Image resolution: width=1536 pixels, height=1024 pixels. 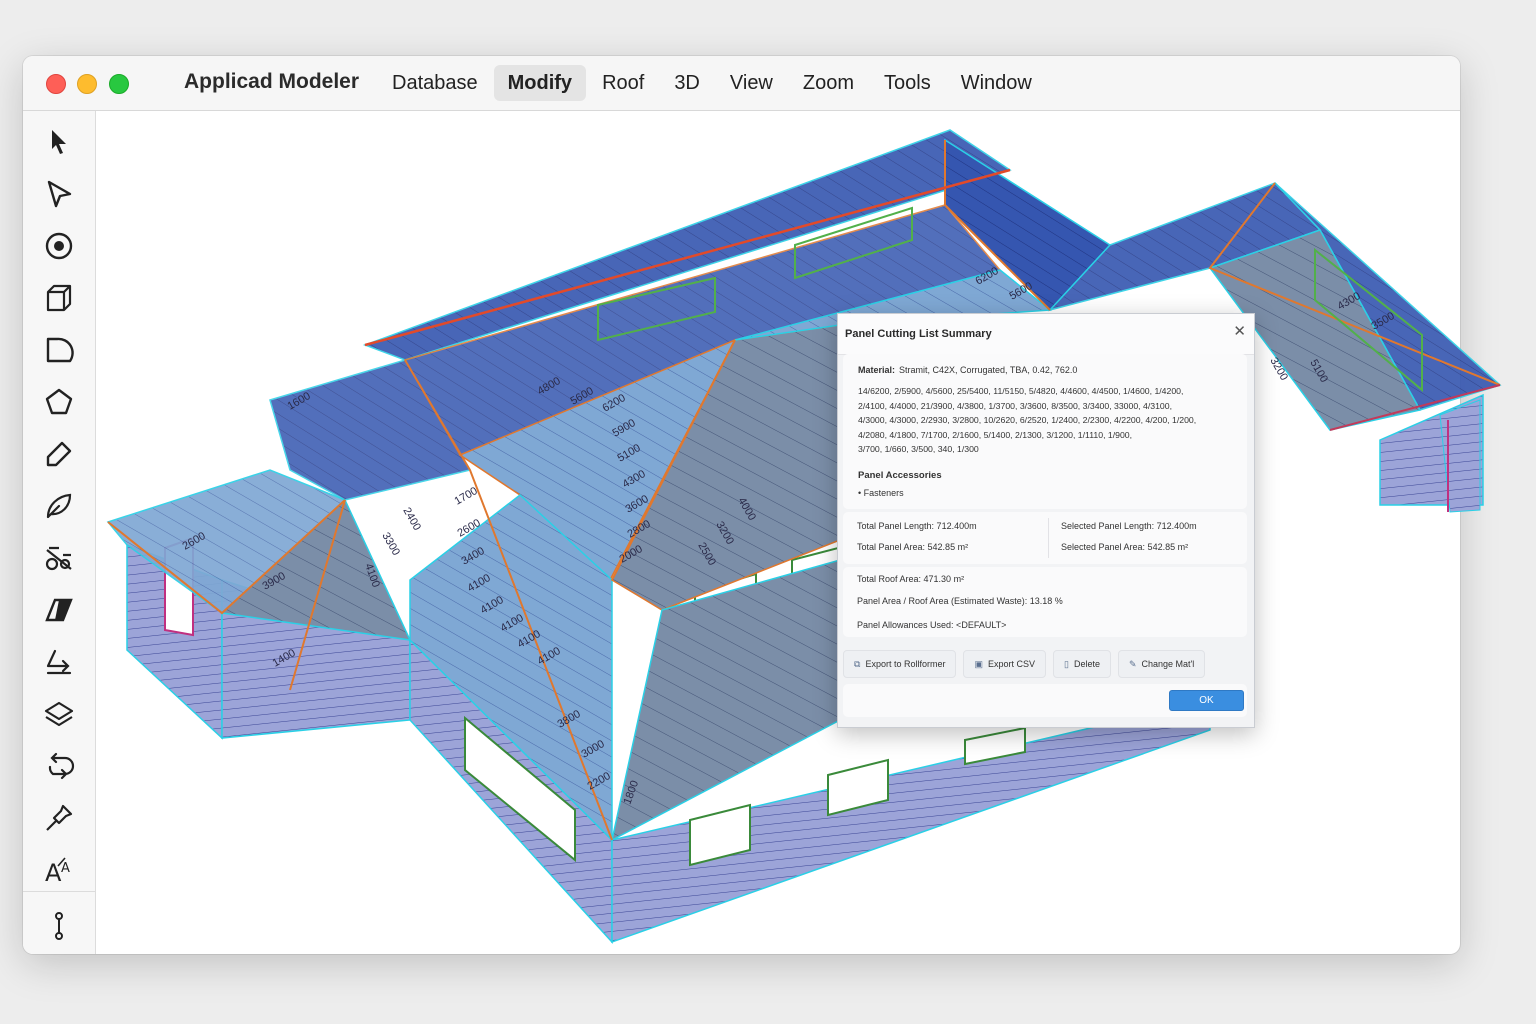 I want to click on cut-list-line: 3/700, 1/660, 3/500, 340, 1/300, so click(x=918, y=449).